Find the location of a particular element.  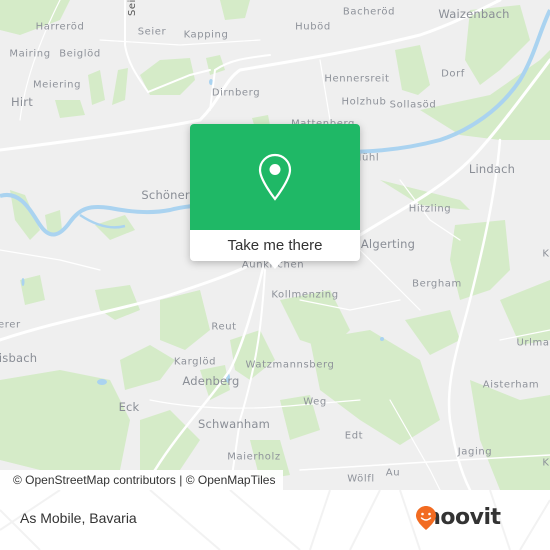

location-title: As Mobile, Bavaria is located at coordinates (78, 518).